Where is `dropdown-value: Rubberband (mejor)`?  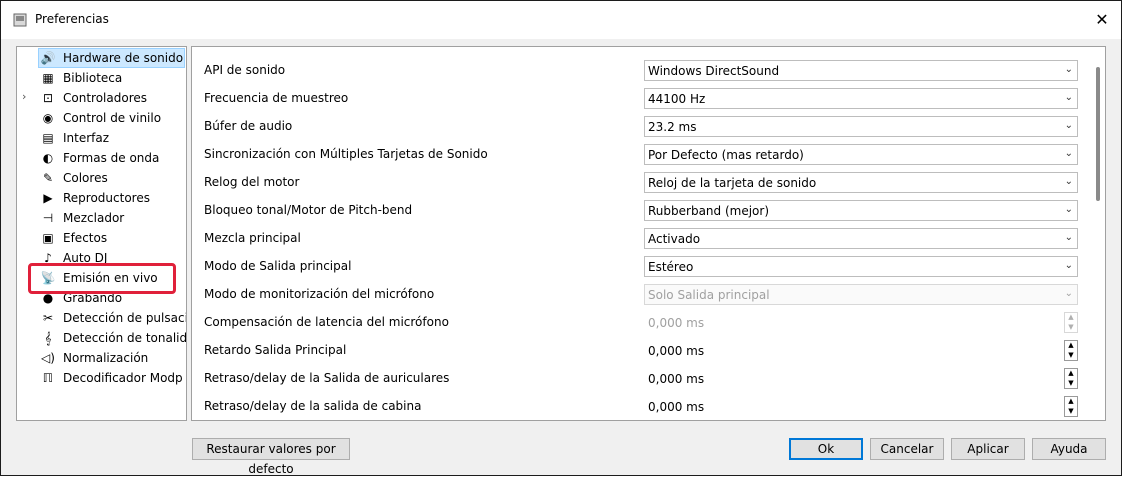
dropdown-value: Rubberband (mejor) is located at coordinates (709, 211).